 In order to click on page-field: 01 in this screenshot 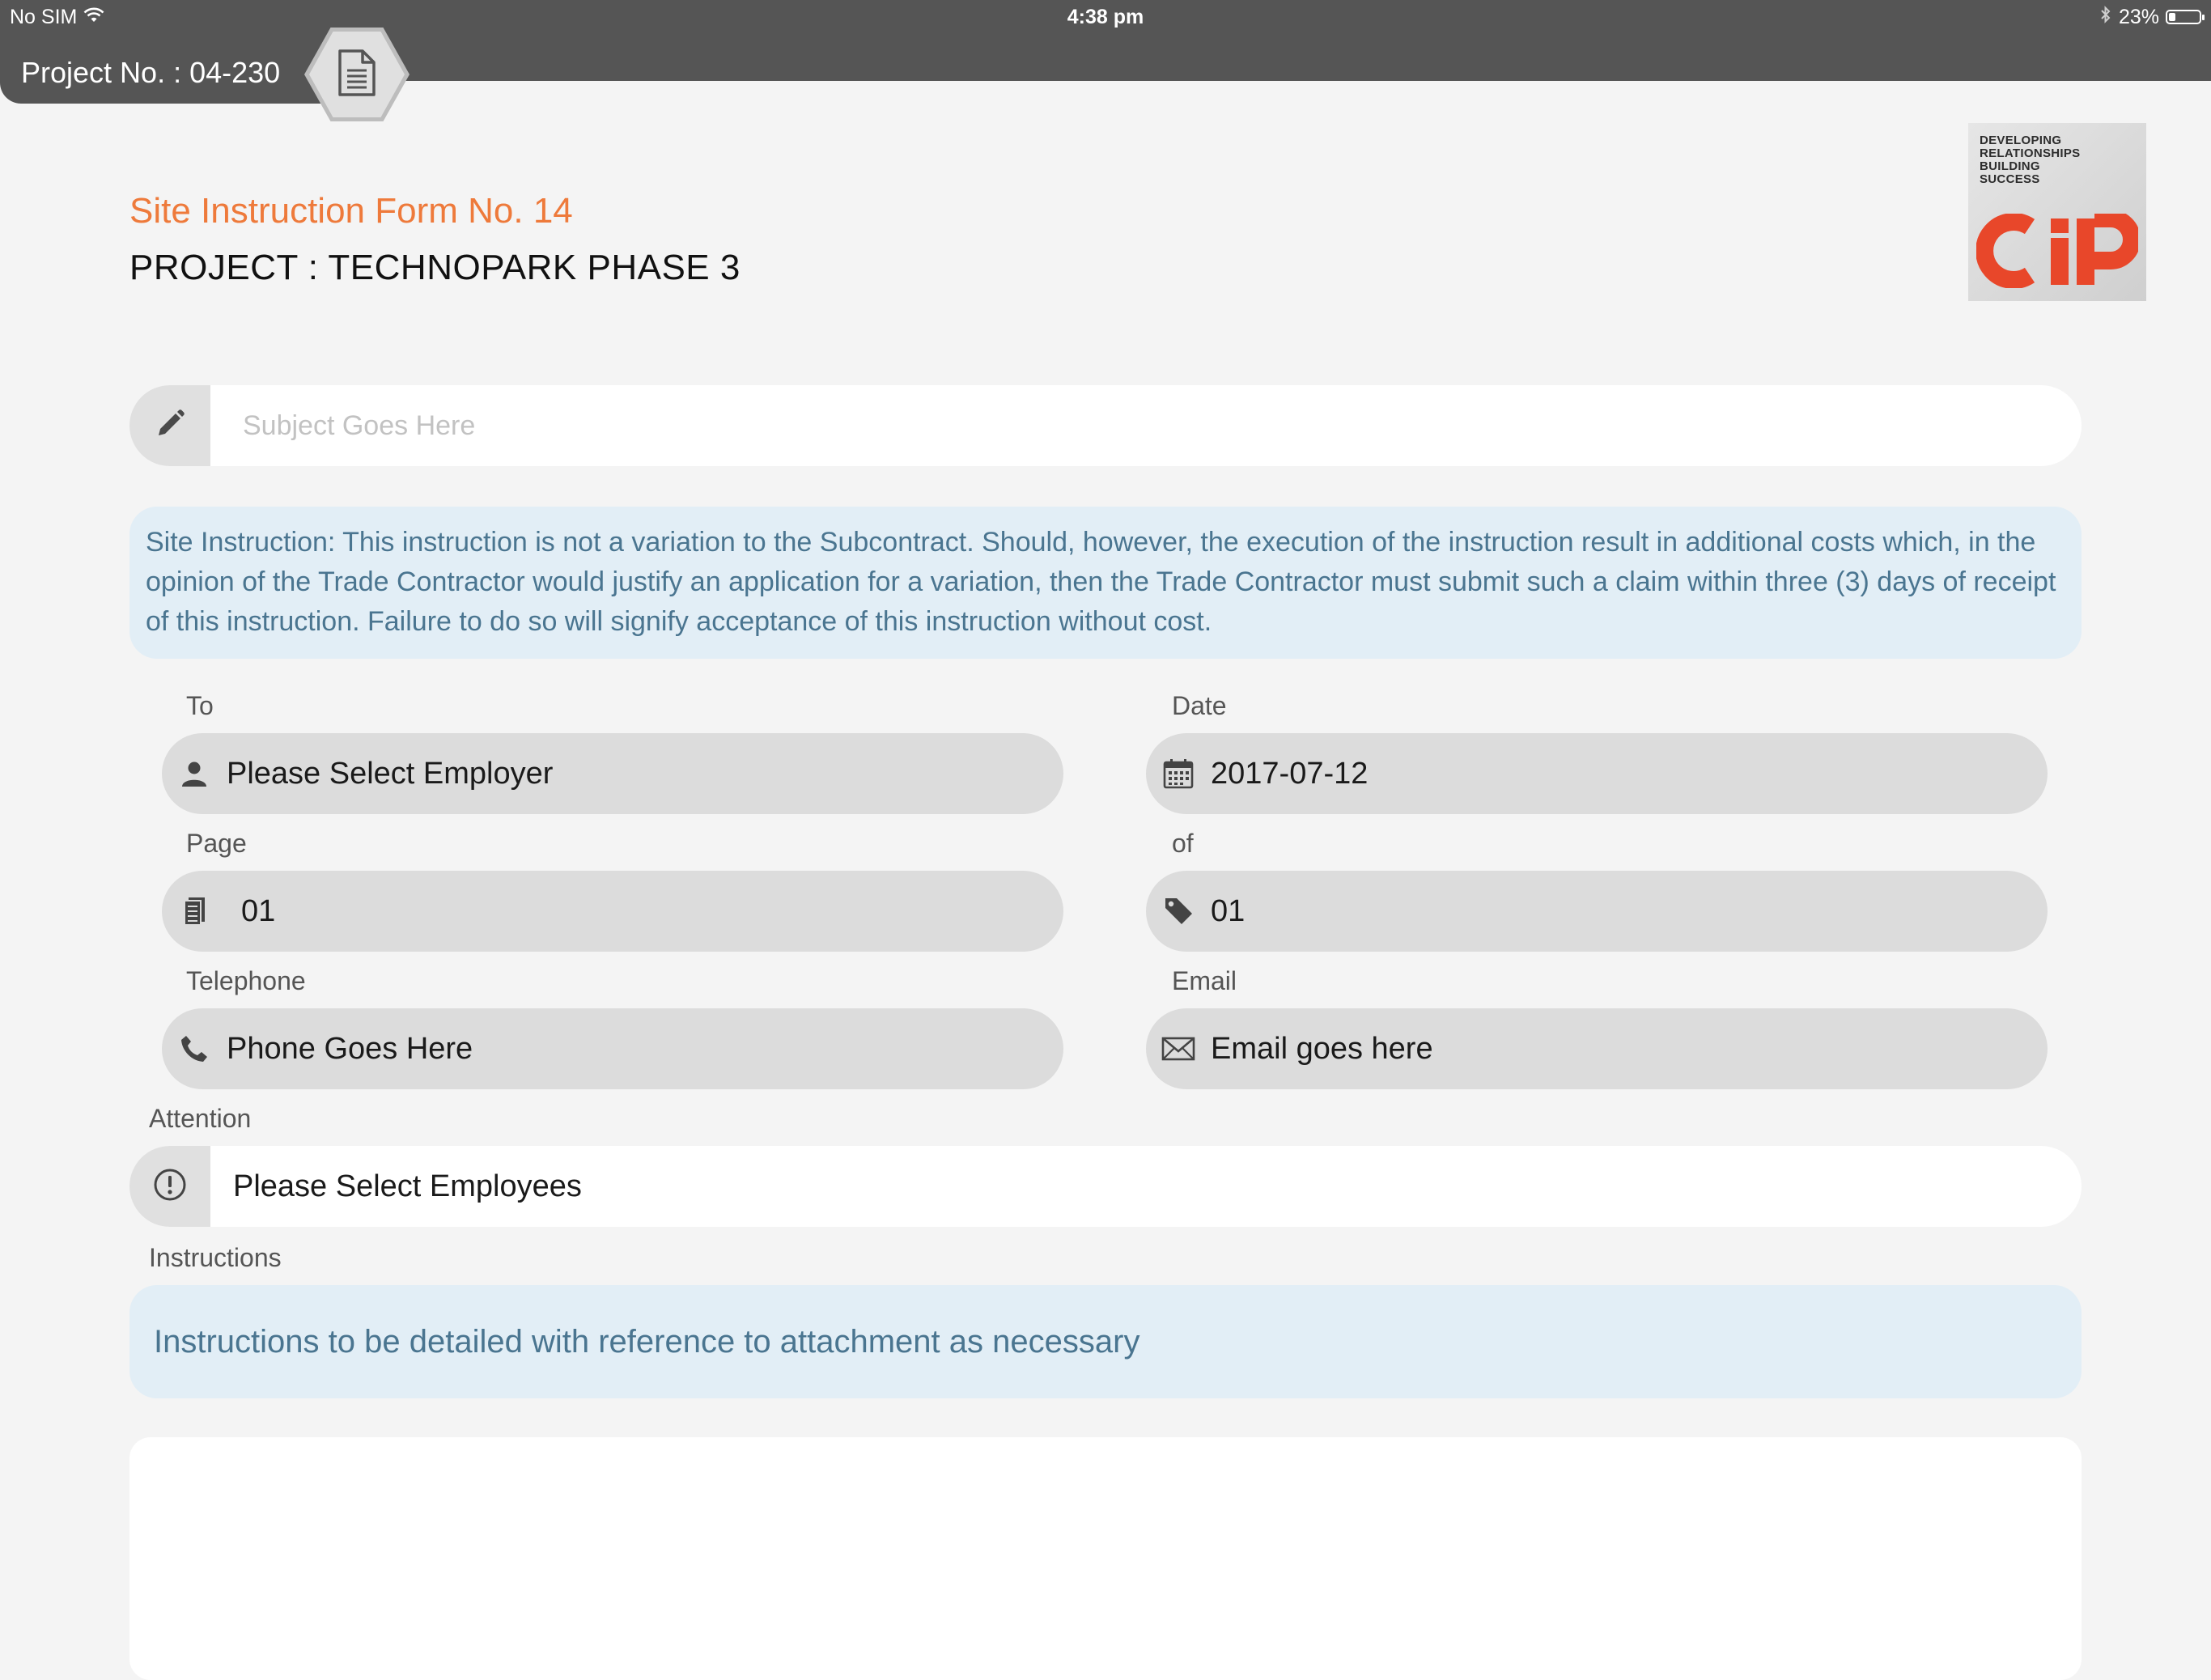, I will do `click(612, 912)`.